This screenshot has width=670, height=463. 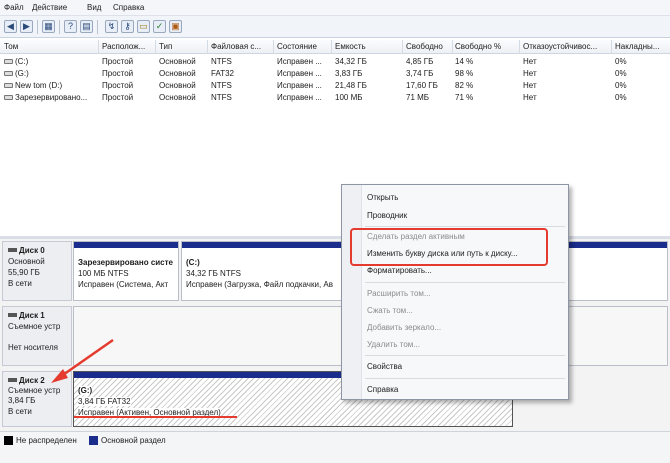 What do you see at coordinates (46, 440) in the screenshot?
I see `legend-label-unallocated: Не распределен` at bounding box center [46, 440].